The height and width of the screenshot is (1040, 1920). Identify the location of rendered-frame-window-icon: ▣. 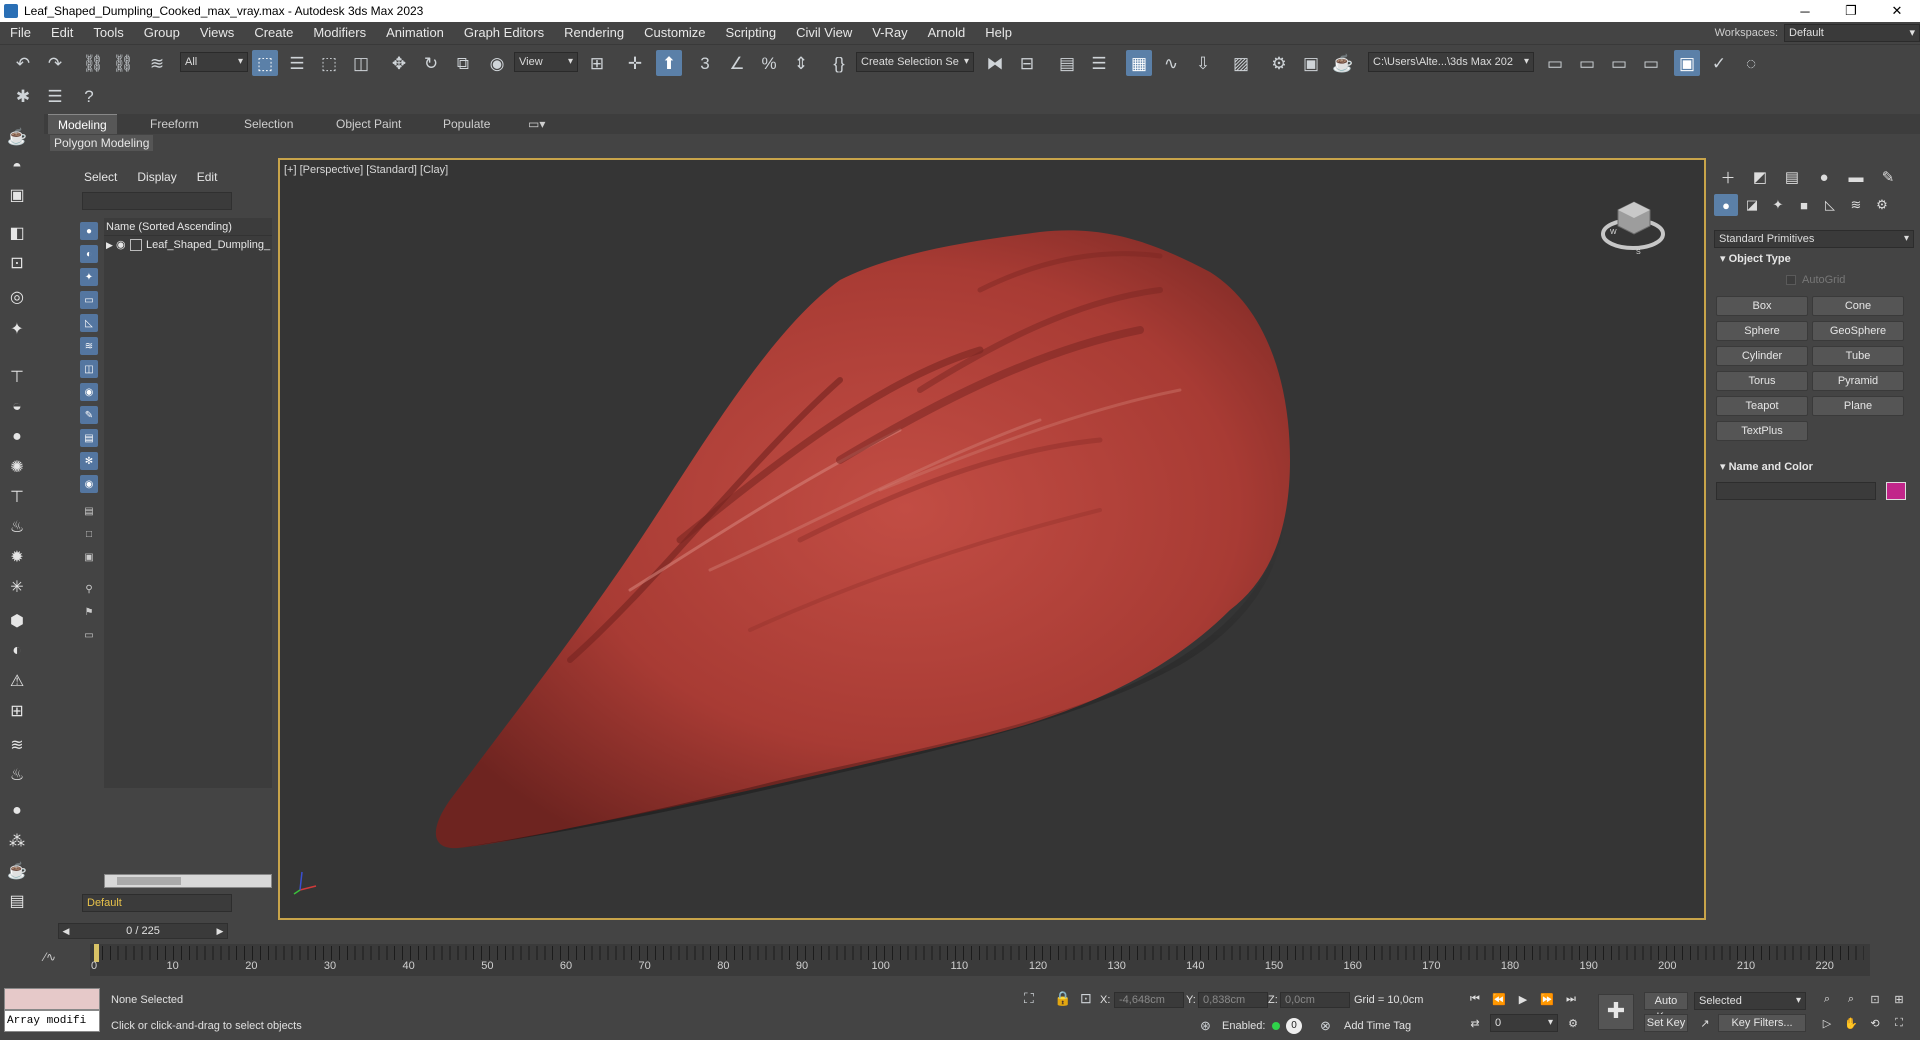
(1311, 63).